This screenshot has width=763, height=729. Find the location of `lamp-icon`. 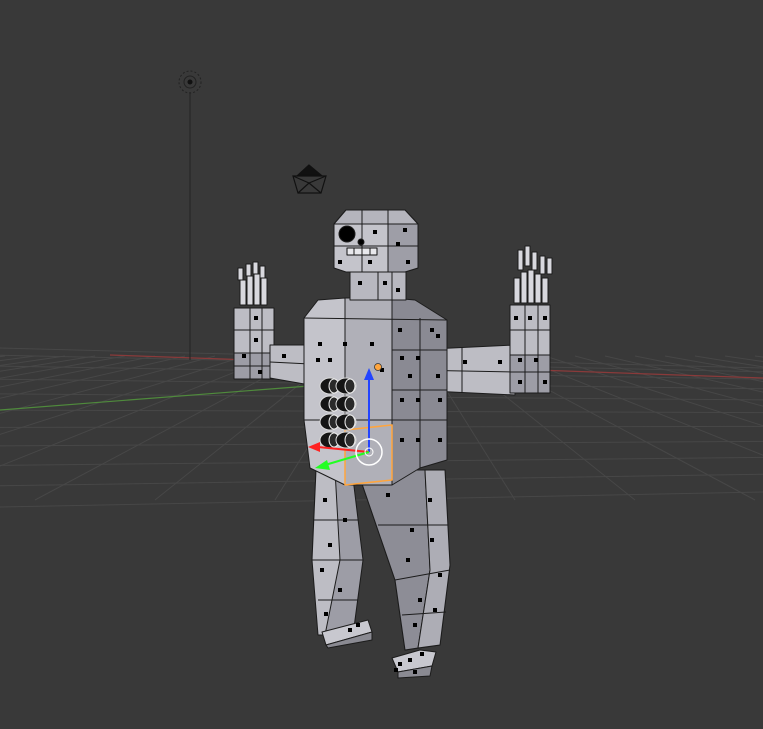

lamp-icon is located at coordinates (190, 215).